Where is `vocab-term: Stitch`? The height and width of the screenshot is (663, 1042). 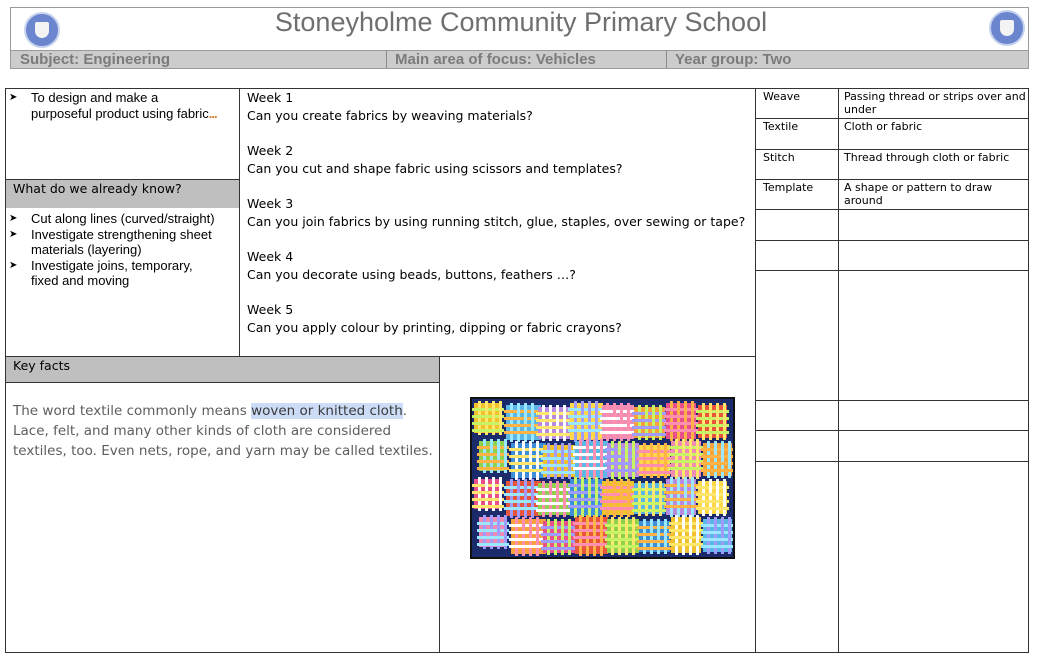
vocab-term: Stitch is located at coordinates (779, 157).